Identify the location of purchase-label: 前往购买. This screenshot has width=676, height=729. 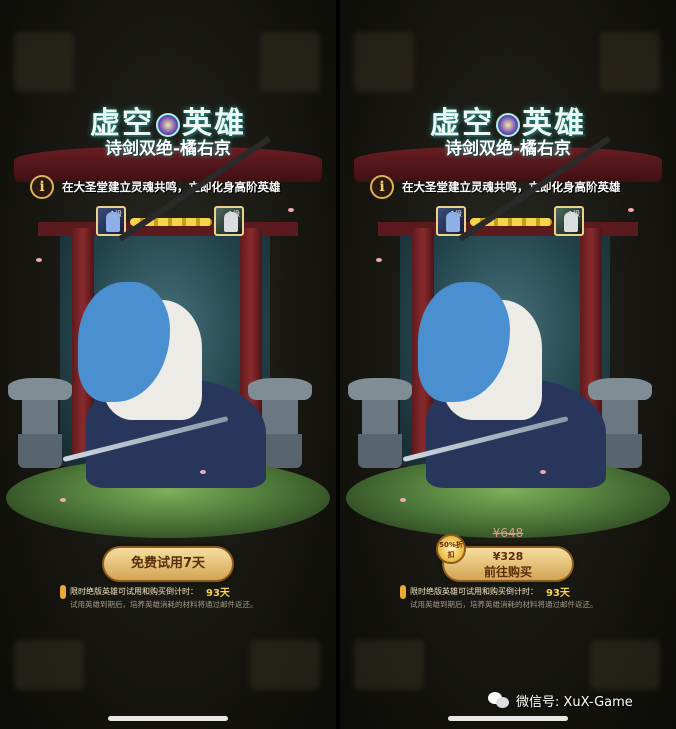
(507, 572).